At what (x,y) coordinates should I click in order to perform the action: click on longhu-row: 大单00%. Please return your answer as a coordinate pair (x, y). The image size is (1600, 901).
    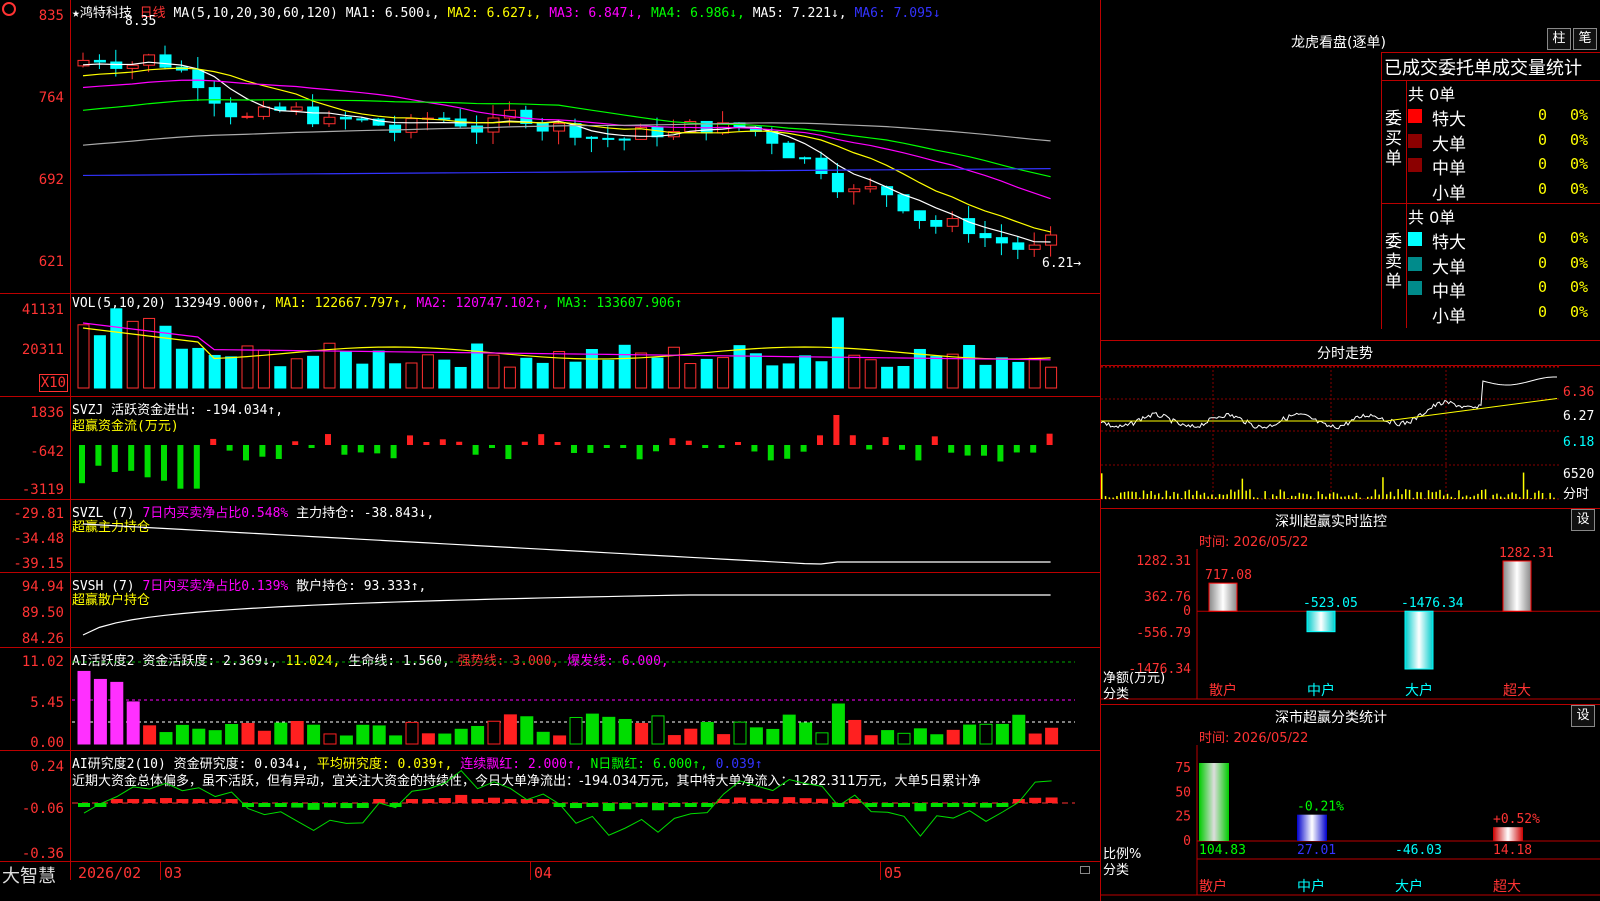
    Looking at the image, I should click on (1504, 141).